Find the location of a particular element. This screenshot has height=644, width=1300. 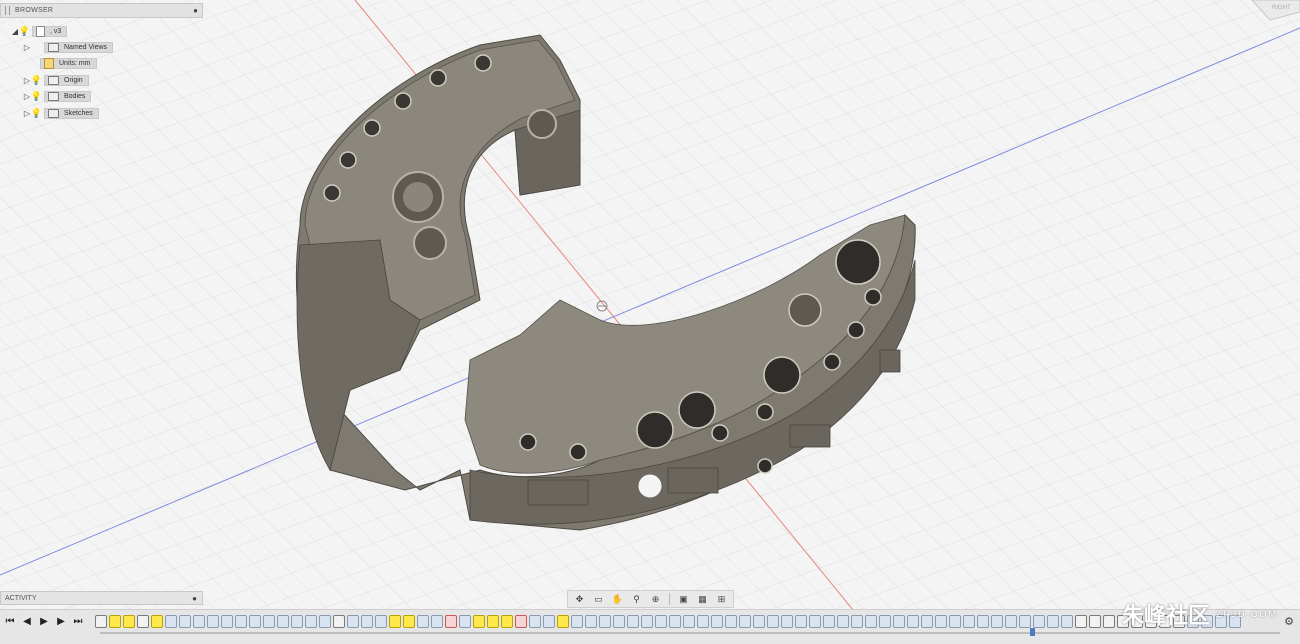

tree-item-sketches: ▷ 💡 Sketches is located at coordinates (60, 113).